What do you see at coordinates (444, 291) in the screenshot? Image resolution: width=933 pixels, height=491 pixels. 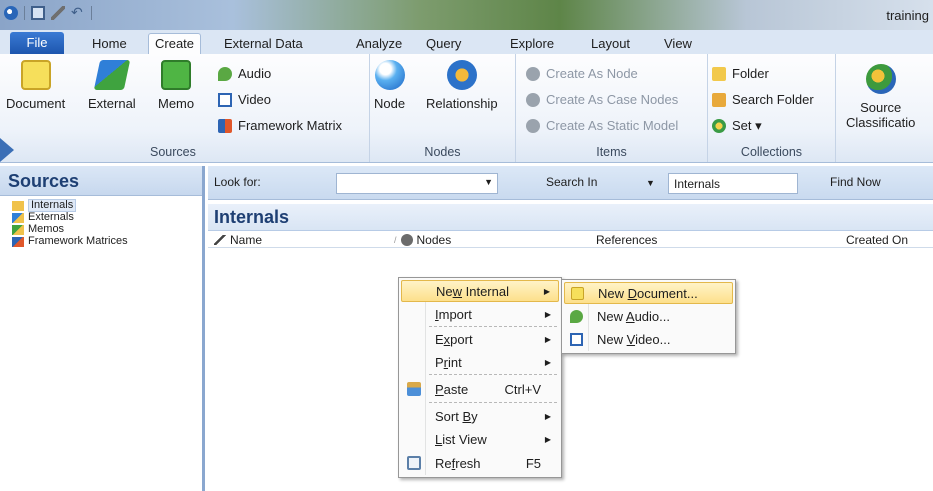 I see `label-part: Ne` at bounding box center [444, 291].